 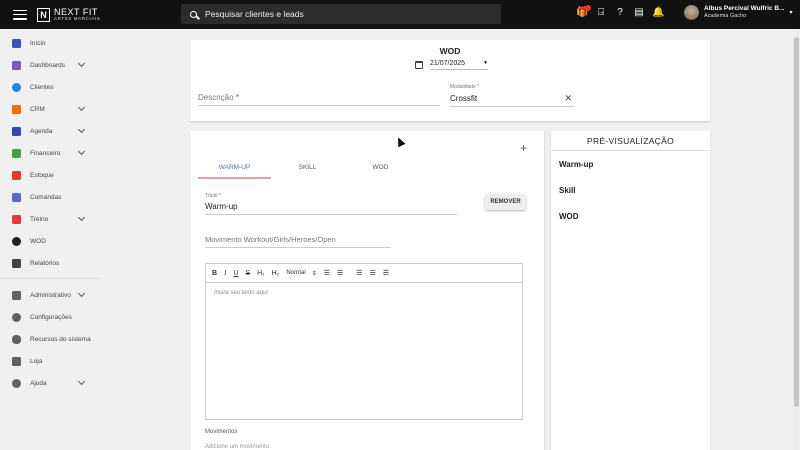 I want to click on close-icon: ✕, so click(x=568, y=98).